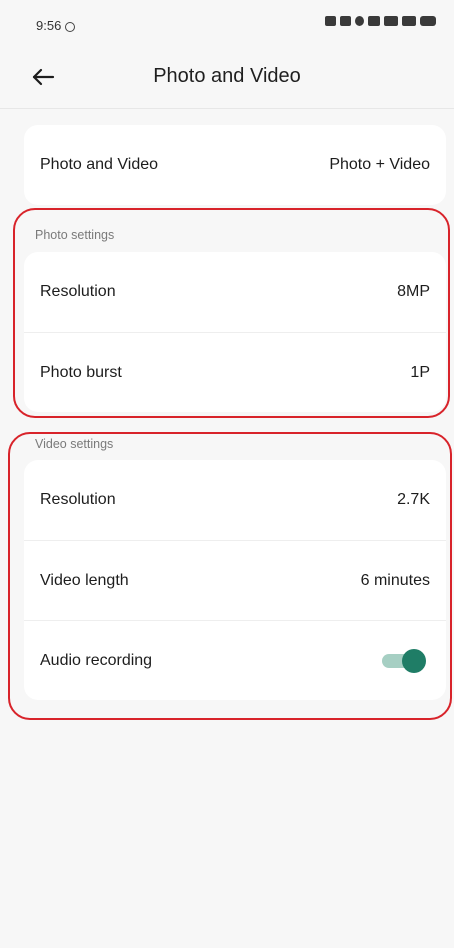 This screenshot has height=948, width=454. Describe the element at coordinates (330, 21) in the screenshot. I see `nfc-icon` at that location.